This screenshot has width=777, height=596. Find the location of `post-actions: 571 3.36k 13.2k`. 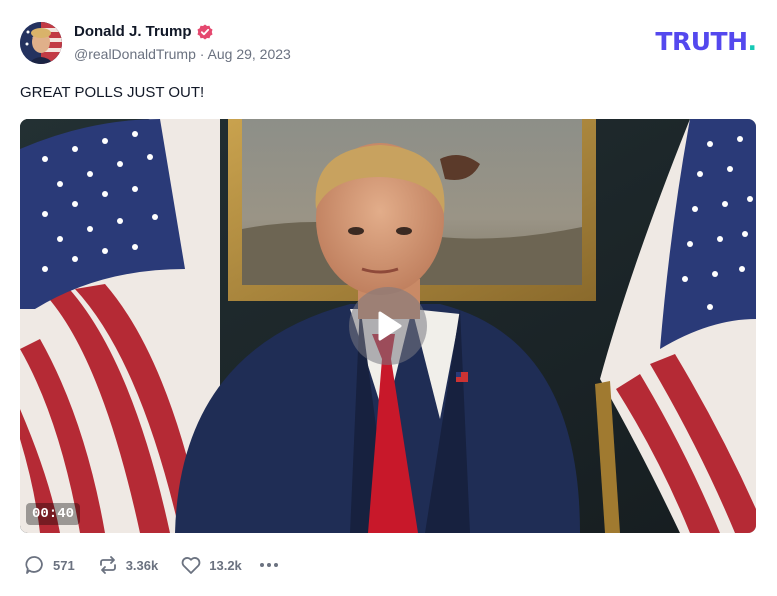

post-actions: 571 3.36k 13.2k is located at coordinates (151, 565).